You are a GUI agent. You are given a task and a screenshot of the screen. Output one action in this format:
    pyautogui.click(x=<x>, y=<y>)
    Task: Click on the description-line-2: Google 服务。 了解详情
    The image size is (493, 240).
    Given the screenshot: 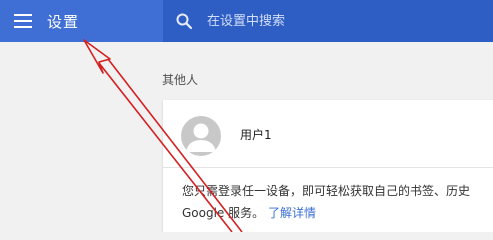 What is the action you would take?
    pyautogui.click(x=337, y=213)
    